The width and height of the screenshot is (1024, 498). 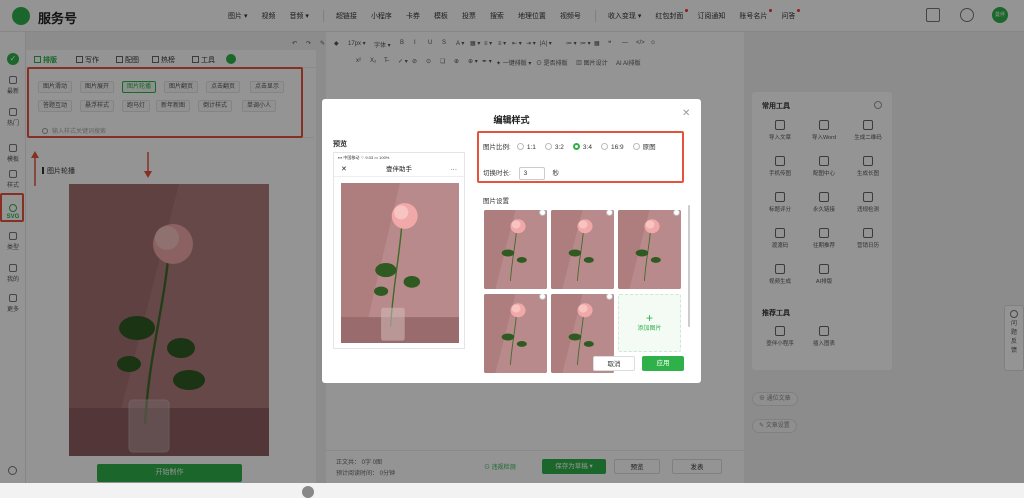 I want to click on add-image-button: + 添加图片, so click(x=649, y=323).